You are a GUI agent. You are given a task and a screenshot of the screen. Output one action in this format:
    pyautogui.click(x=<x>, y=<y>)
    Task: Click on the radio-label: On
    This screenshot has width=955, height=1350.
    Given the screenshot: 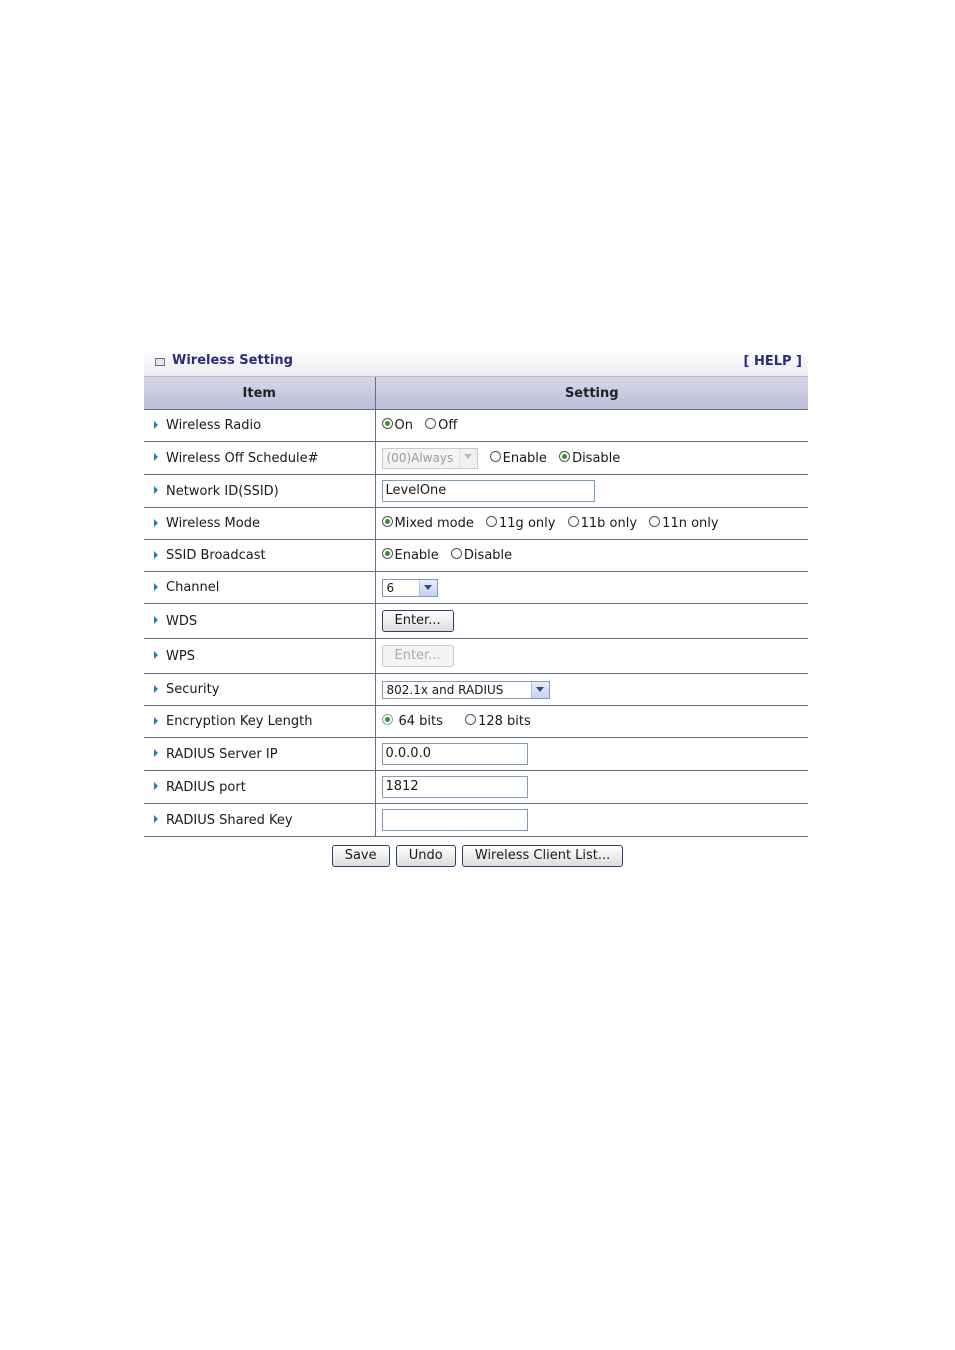 What is the action you would take?
    pyautogui.click(x=403, y=425)
    